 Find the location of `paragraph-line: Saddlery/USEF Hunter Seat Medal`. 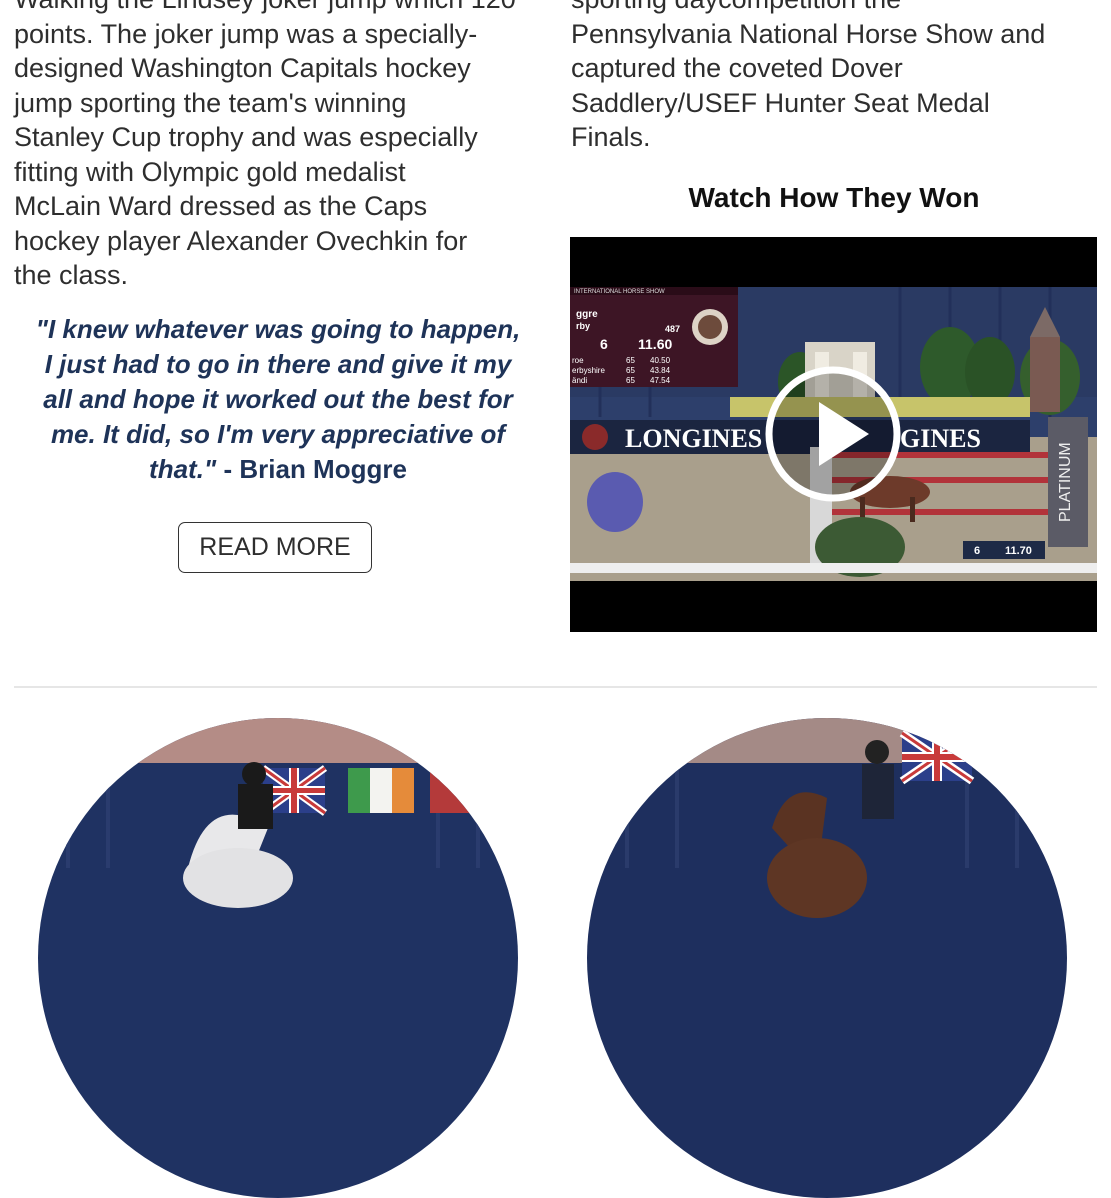

paragraph-line: Saddlery/USEF Hunter Seat Medal is located at coordinates (780, 102).